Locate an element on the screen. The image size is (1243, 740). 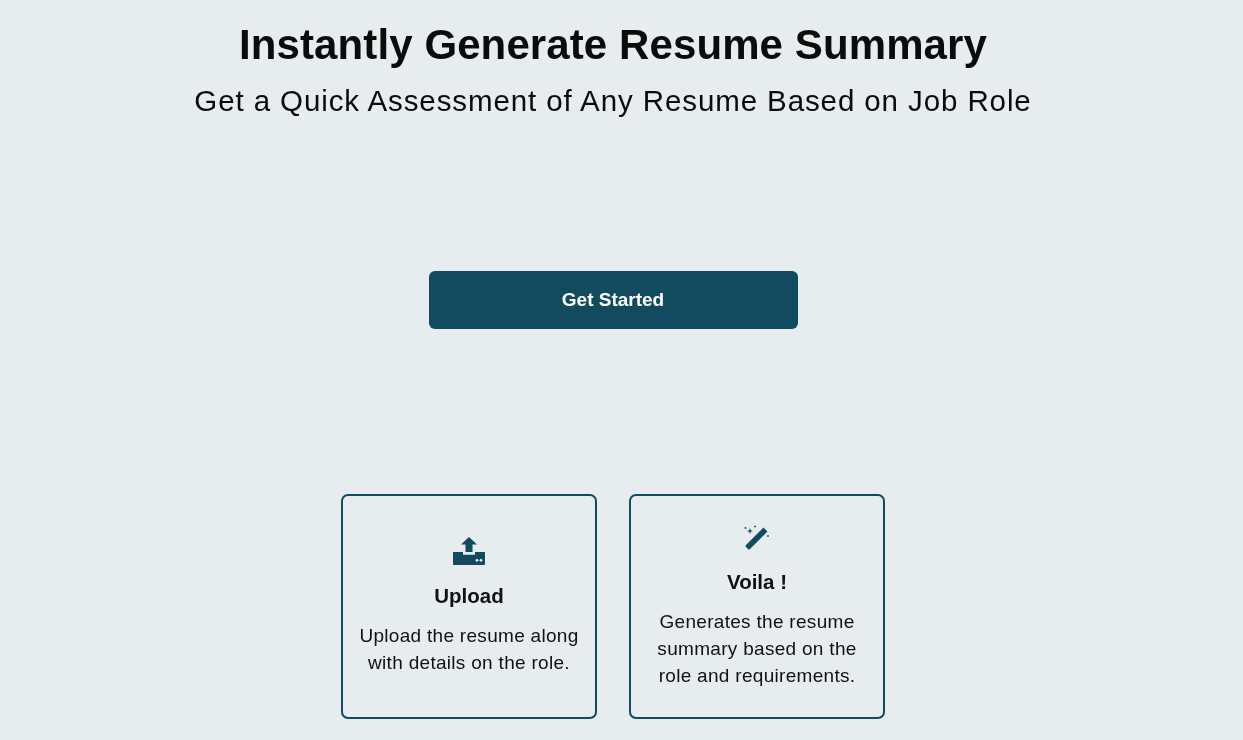
page-subtitle: Get a Quick Assessment of Any Resume Based on Job Role is located at coordinates (613, 101).